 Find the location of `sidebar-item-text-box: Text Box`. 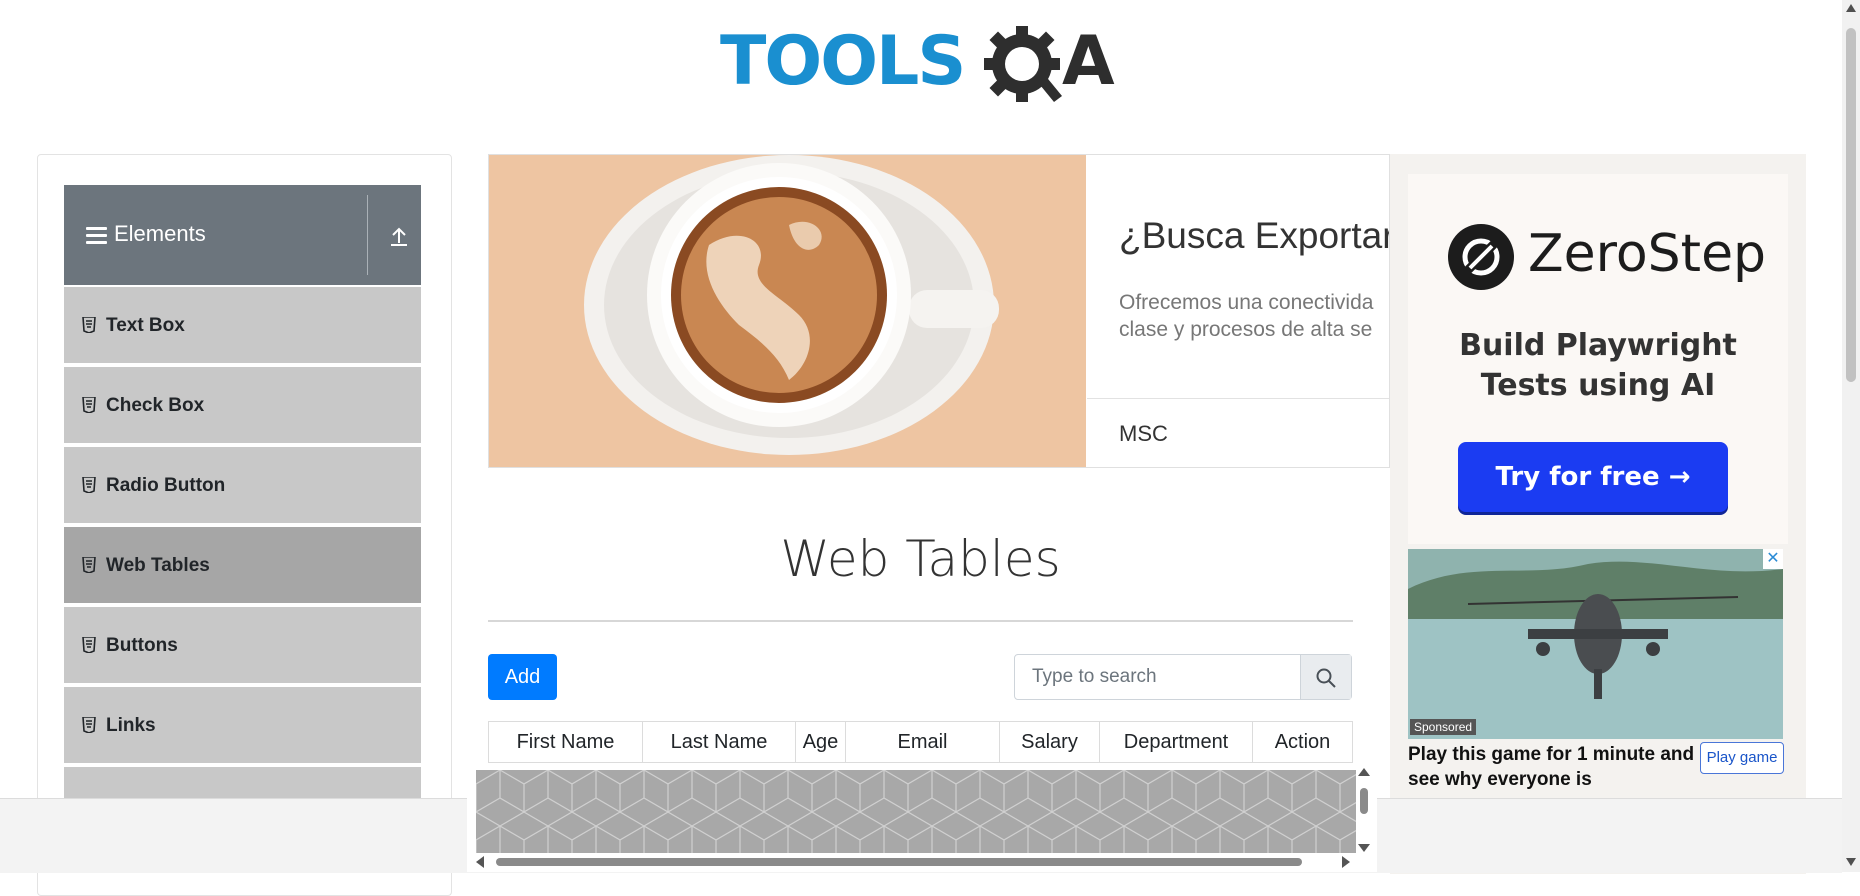

sidebar-item-text-box: Text Box is located at coordinates (242, 326).